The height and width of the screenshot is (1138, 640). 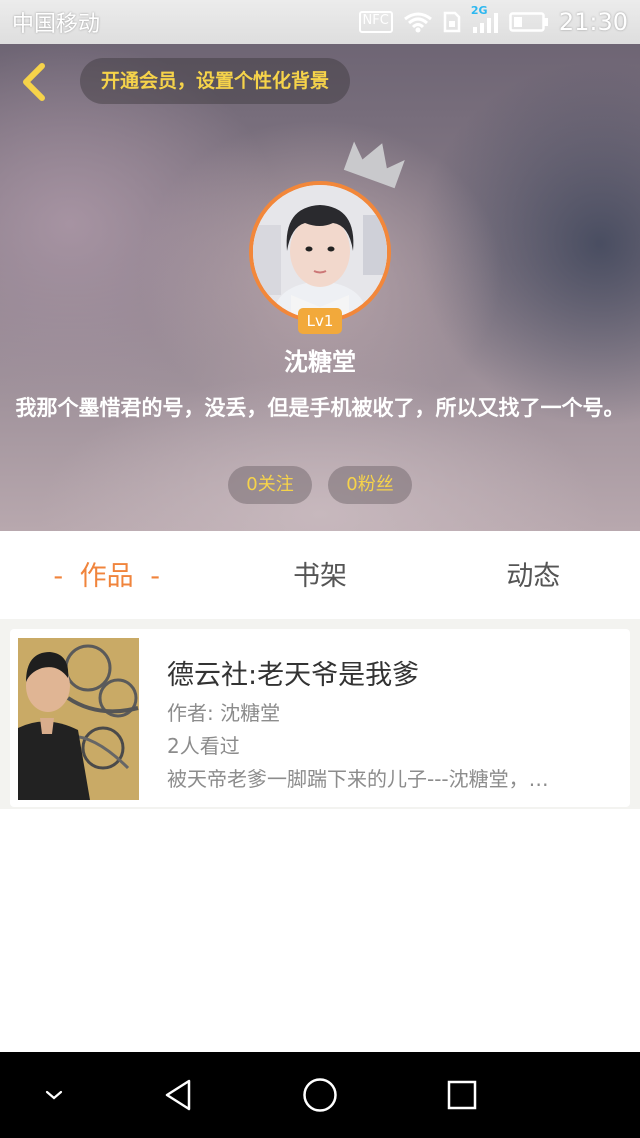 I want to click on avatar, so click(x=320, y=252).